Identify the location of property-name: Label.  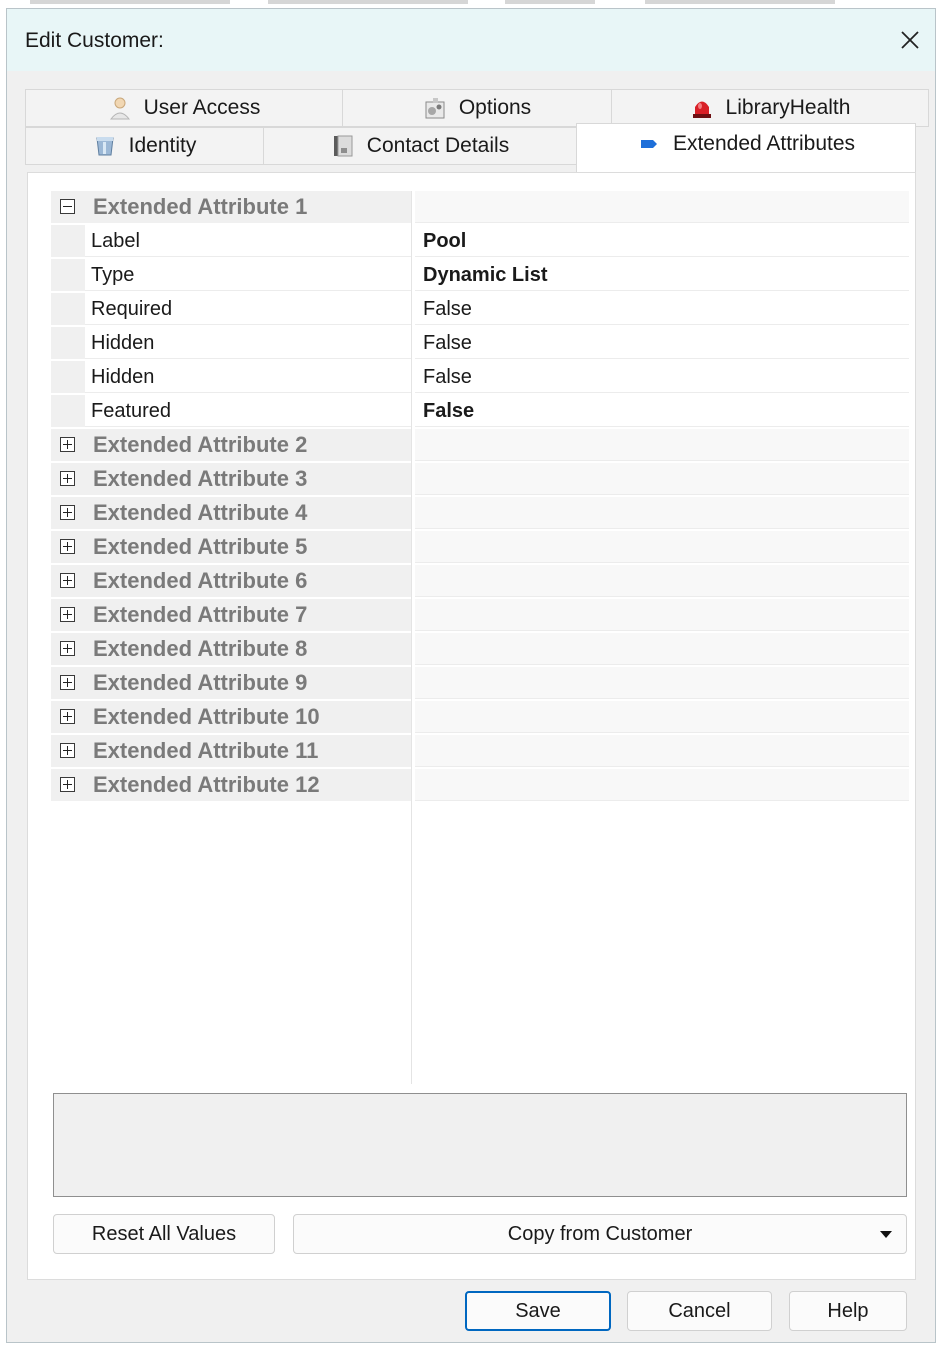
(115, 241).